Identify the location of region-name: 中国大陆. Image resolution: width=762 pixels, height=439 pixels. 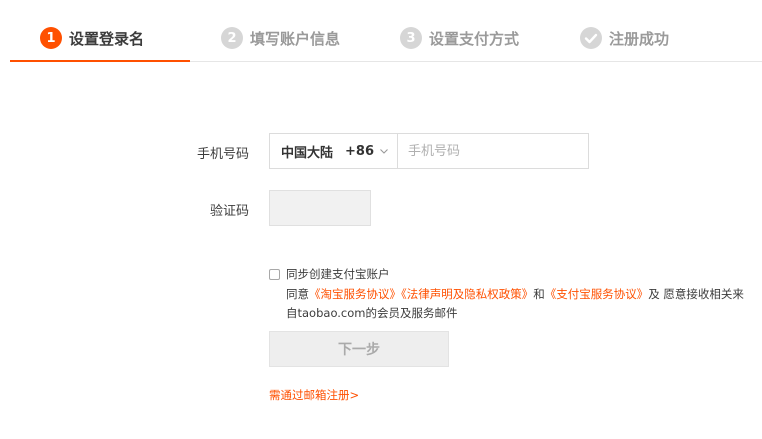
(307, 153).